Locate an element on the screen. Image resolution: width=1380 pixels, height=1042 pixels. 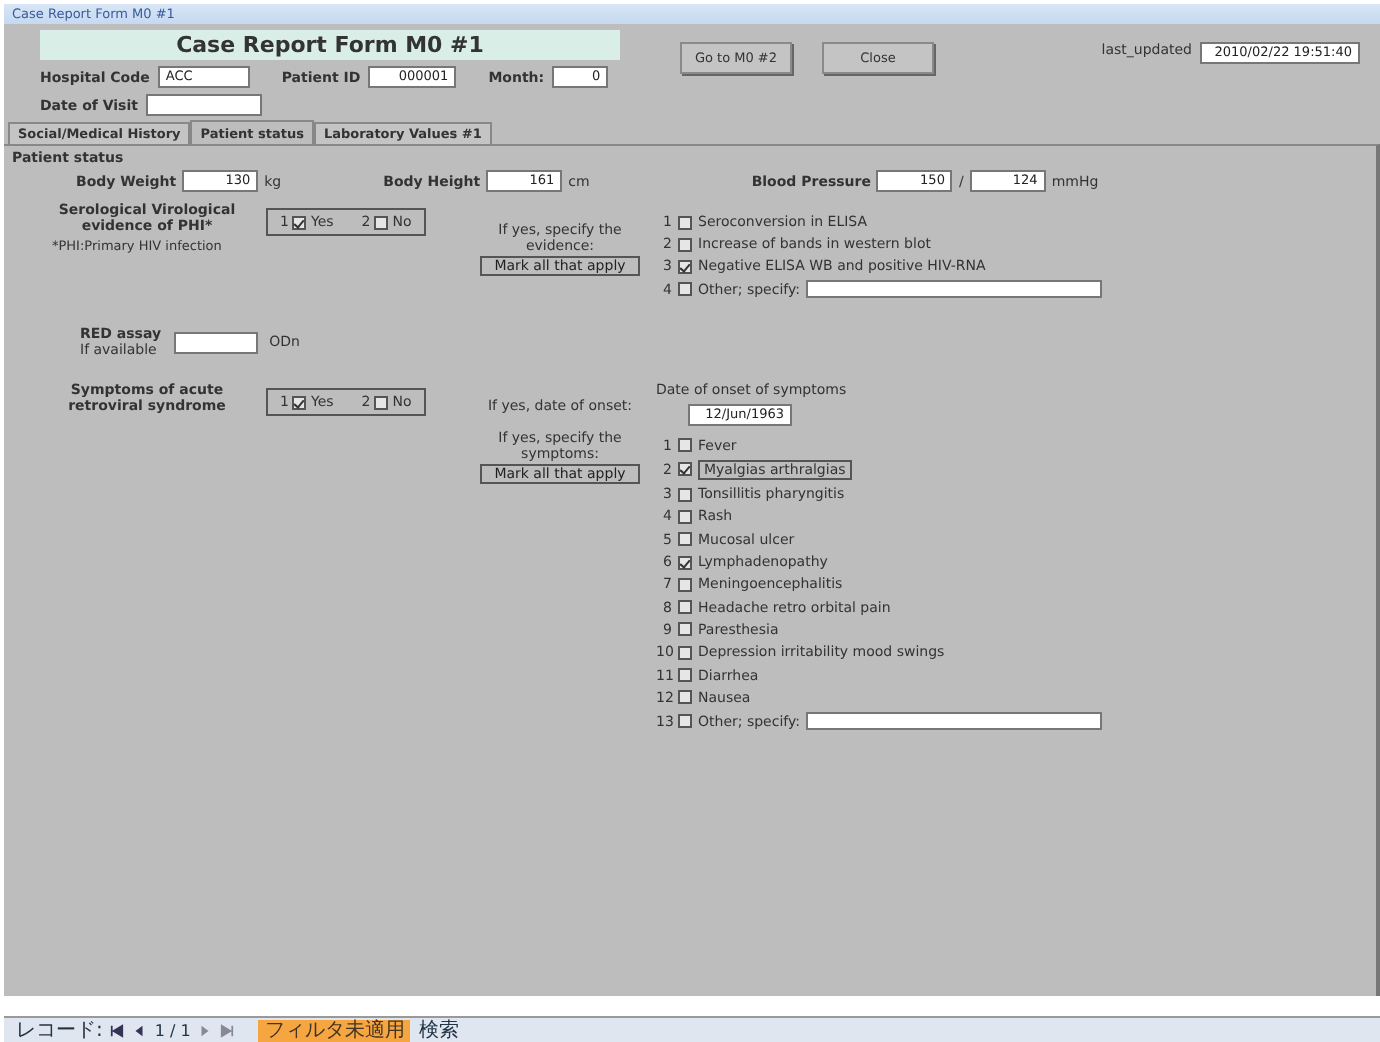
previous-record-icon is located at coordinates (139, 1030).